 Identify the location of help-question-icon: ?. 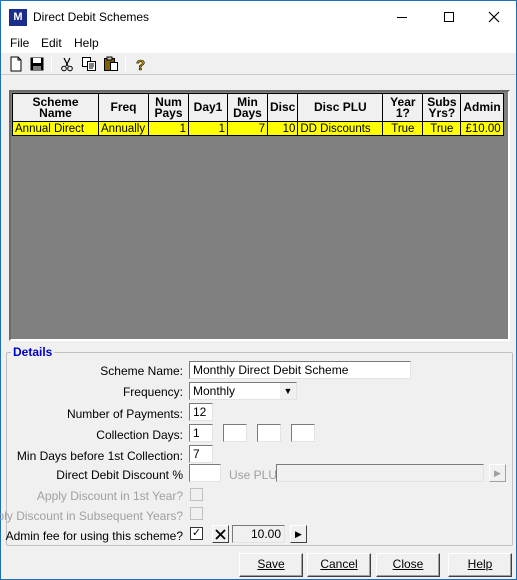
(141, 64).